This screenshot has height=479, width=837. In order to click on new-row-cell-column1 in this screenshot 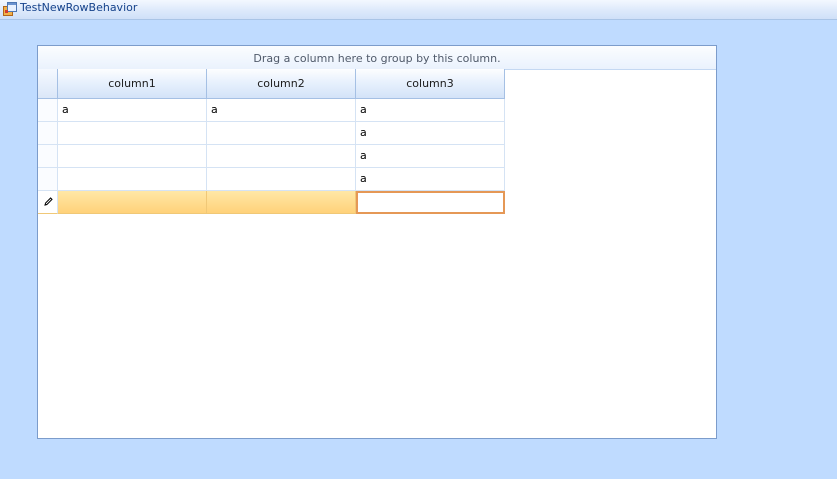, I will do `click(132, 202)`.